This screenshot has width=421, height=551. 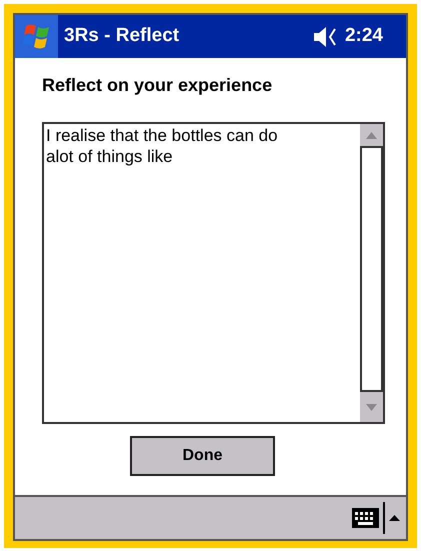 I want to click on entered-text: I realise that the bottles can do alot of things like, so click(x=162, y=146).